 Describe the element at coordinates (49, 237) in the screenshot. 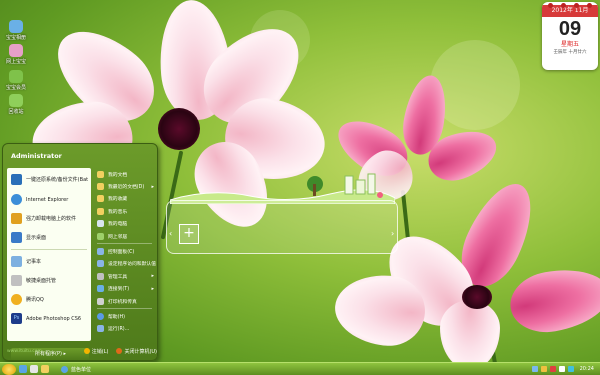

I see `start-item-show-desktop: 显示桌面` at that location.